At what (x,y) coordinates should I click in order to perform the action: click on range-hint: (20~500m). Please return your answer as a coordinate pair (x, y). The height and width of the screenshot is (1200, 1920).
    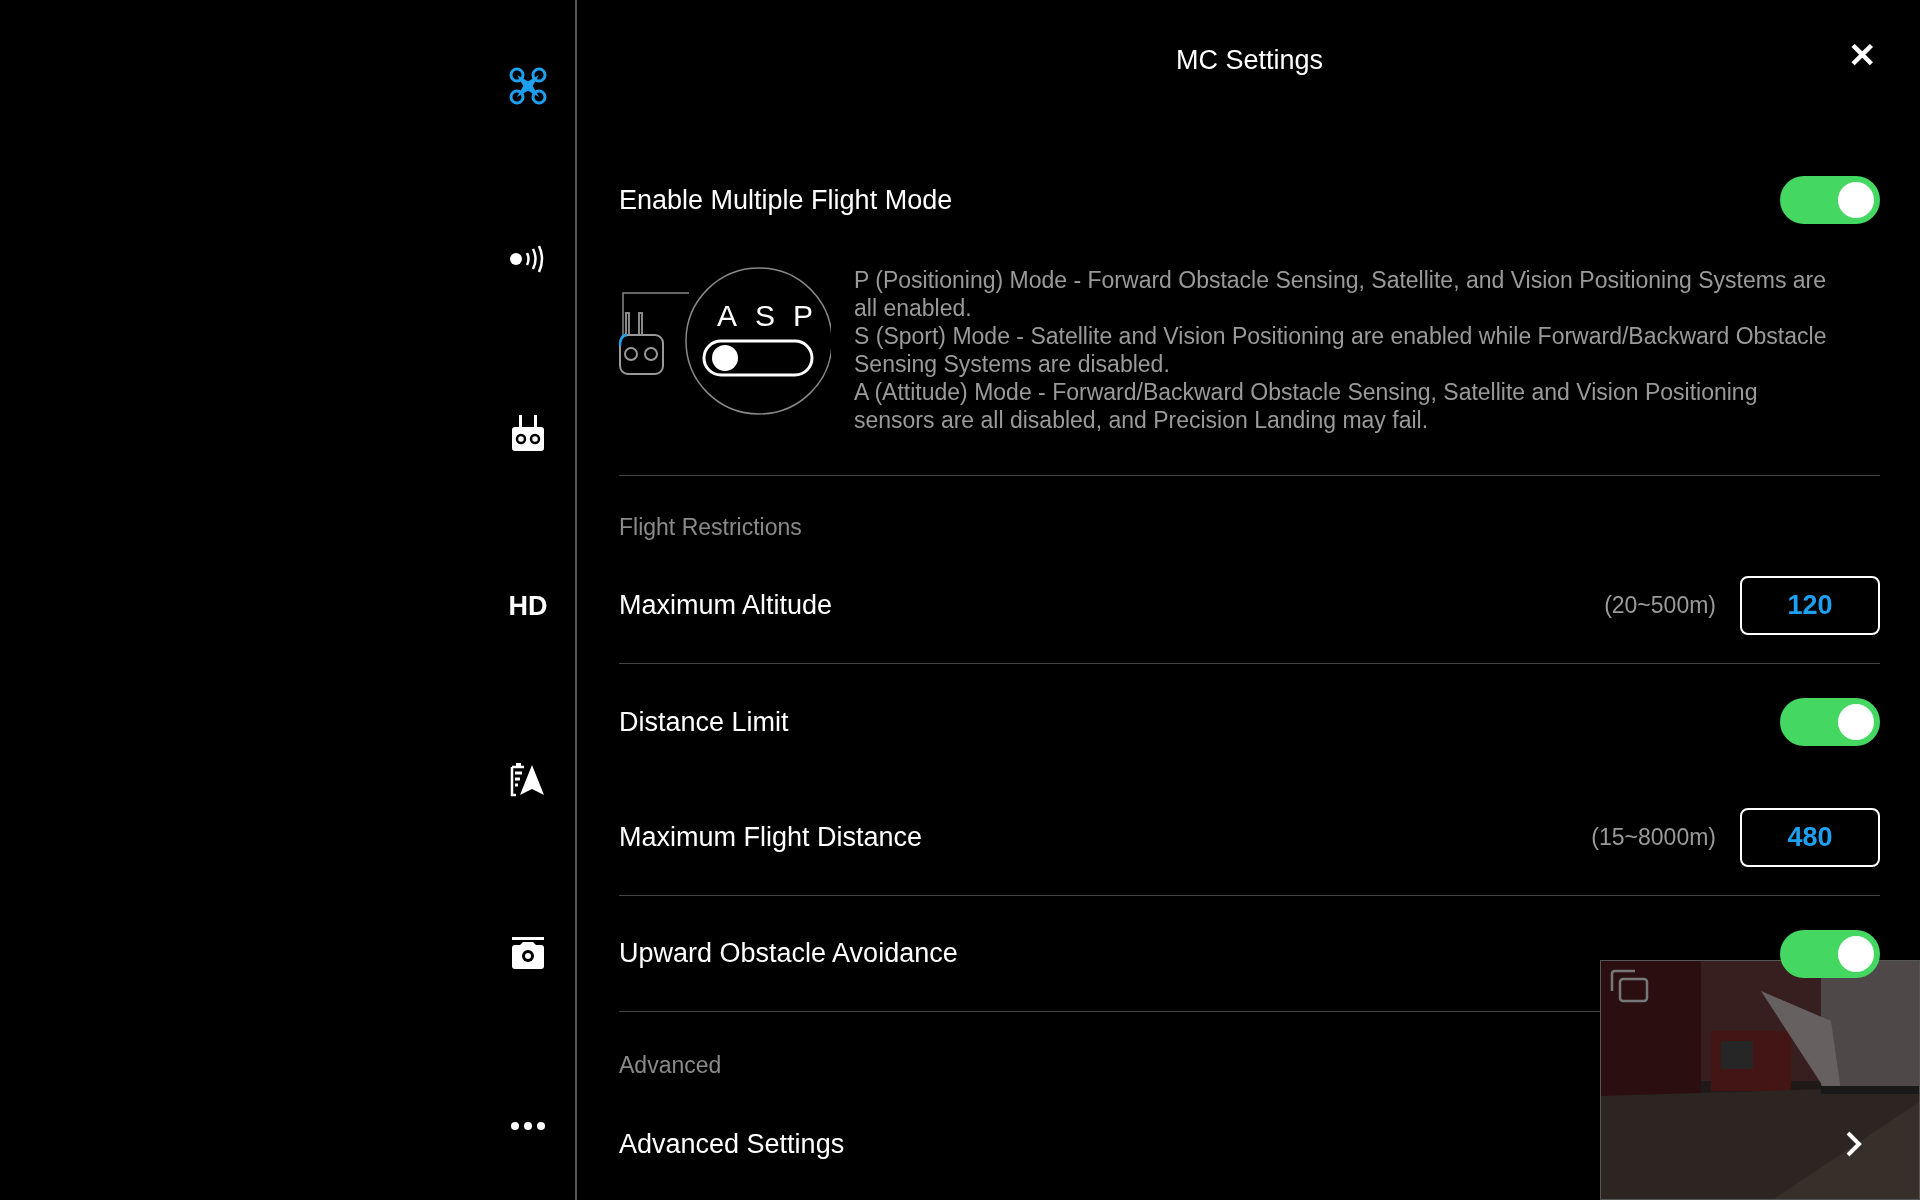
    Looking at the image, I should click on (1660, 606).